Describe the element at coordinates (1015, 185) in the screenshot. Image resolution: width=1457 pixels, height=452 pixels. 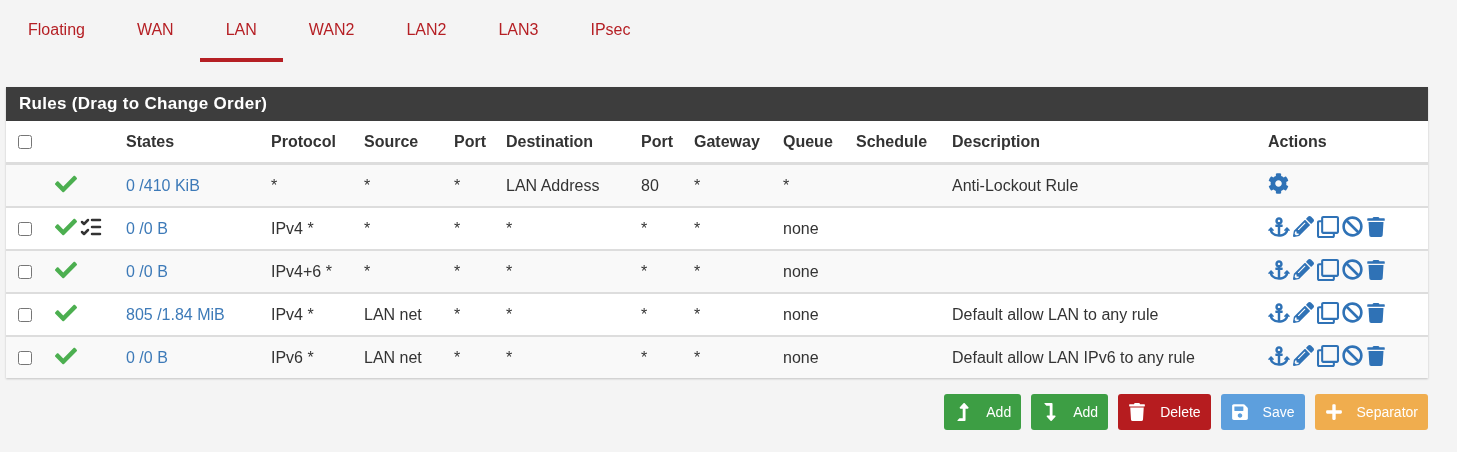
I see `table-cell: Anti-Lockout Rule` at that location.